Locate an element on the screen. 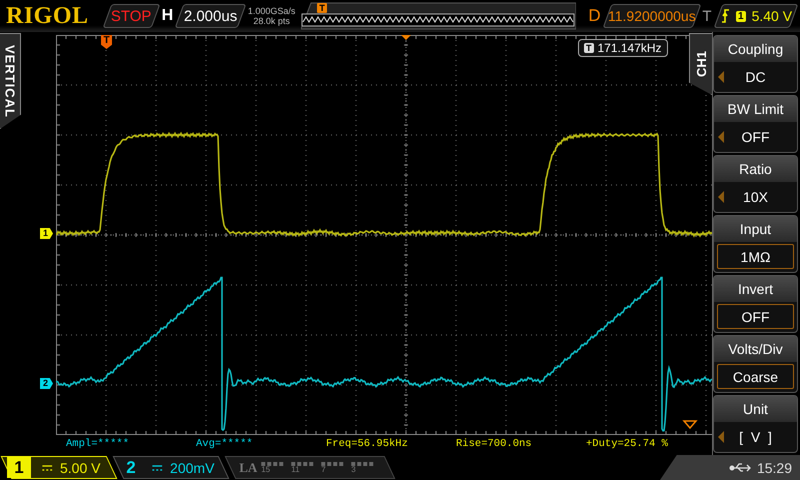 The image size is (800, 480). horizontal-label: H is located at coordinates (168, 16).